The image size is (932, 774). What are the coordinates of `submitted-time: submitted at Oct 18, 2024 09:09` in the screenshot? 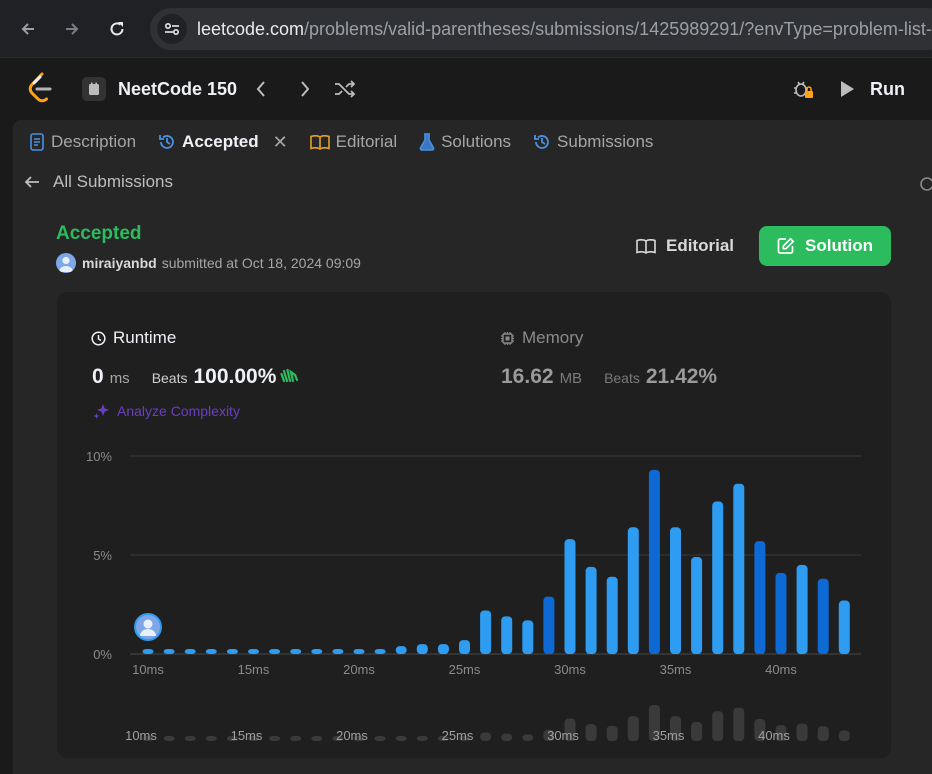 It's located at (261, 263).